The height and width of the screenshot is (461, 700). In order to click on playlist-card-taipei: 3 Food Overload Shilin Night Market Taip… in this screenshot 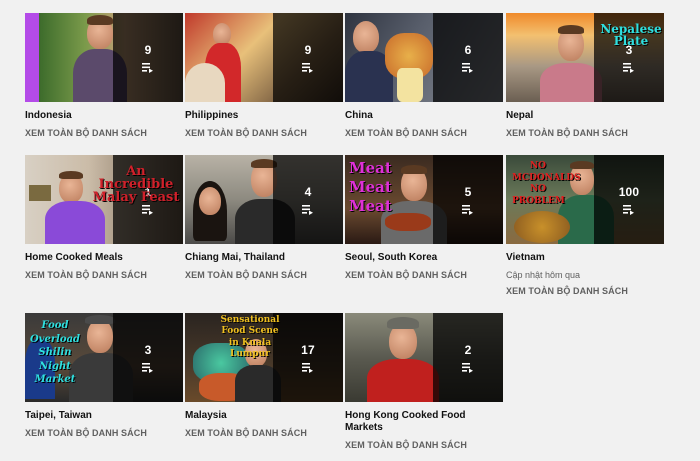, I will do `click(104, 375)`.